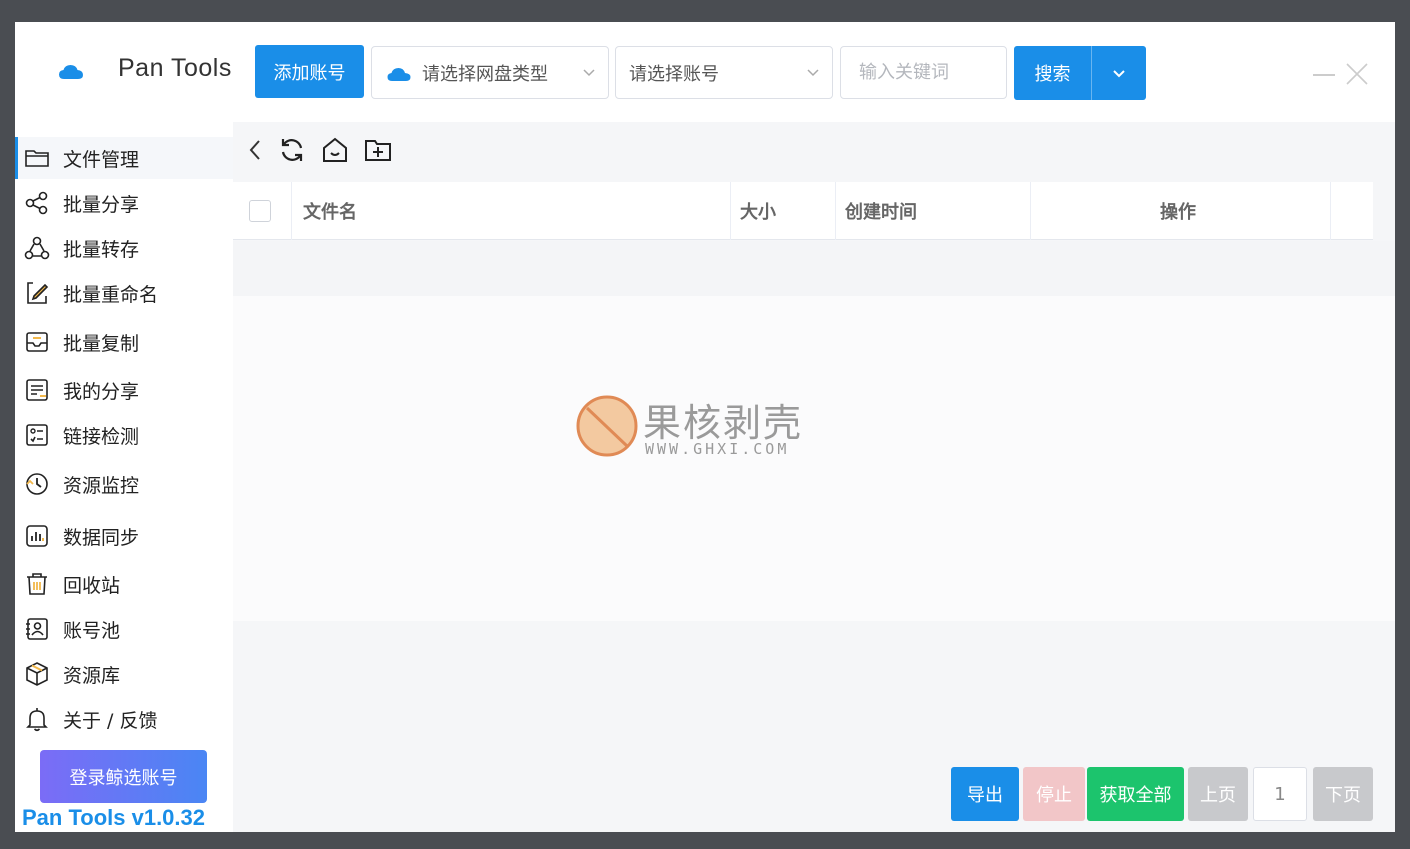 The image size is (1410, 849). What do you see at coordinates (123, 776) in the screenshot?
I see `login-whale-account-button: 登录鲸选账号` at bounding box center [123, 776].